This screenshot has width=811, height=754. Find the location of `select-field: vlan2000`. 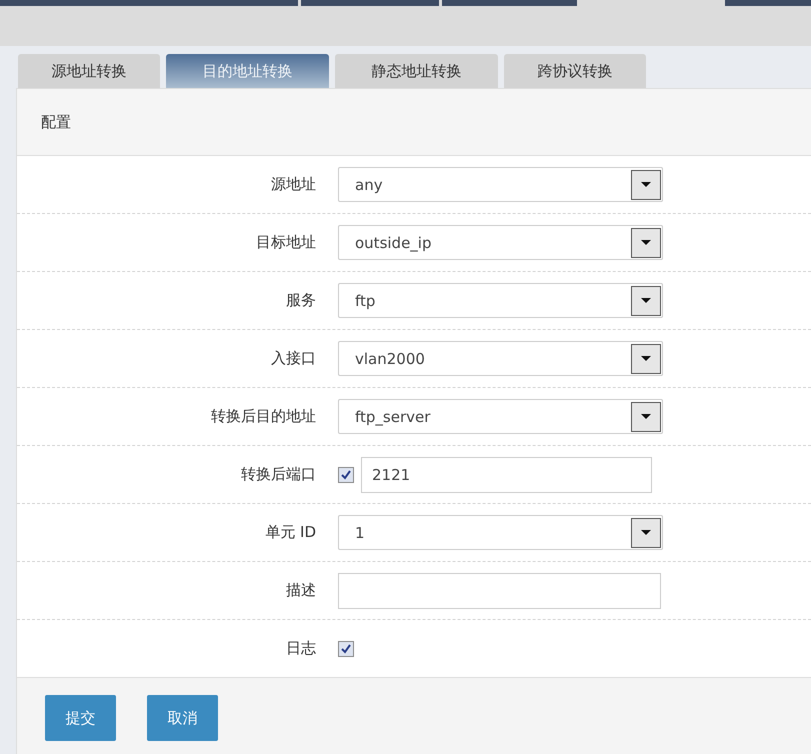

select-field: vlan2000 is located at coordinates (500, 358).